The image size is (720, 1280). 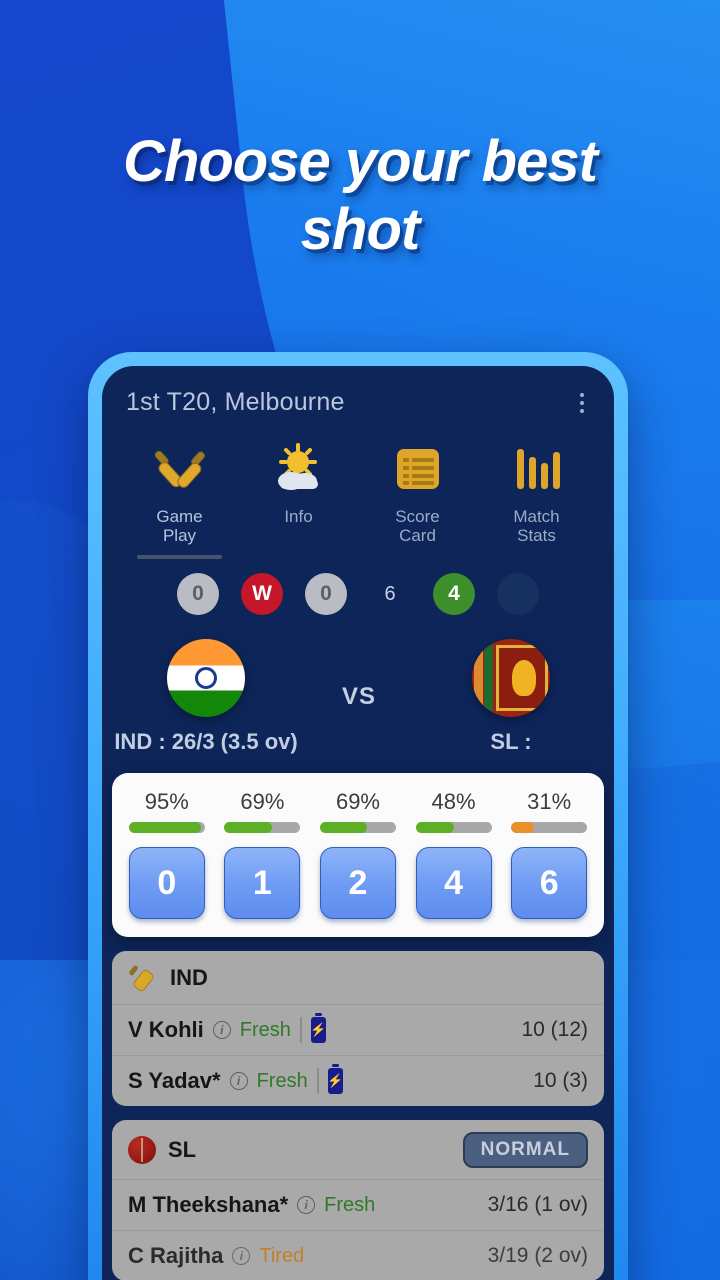 I want to click on tab-label-line-2: Card, so click(x=417, y=536).